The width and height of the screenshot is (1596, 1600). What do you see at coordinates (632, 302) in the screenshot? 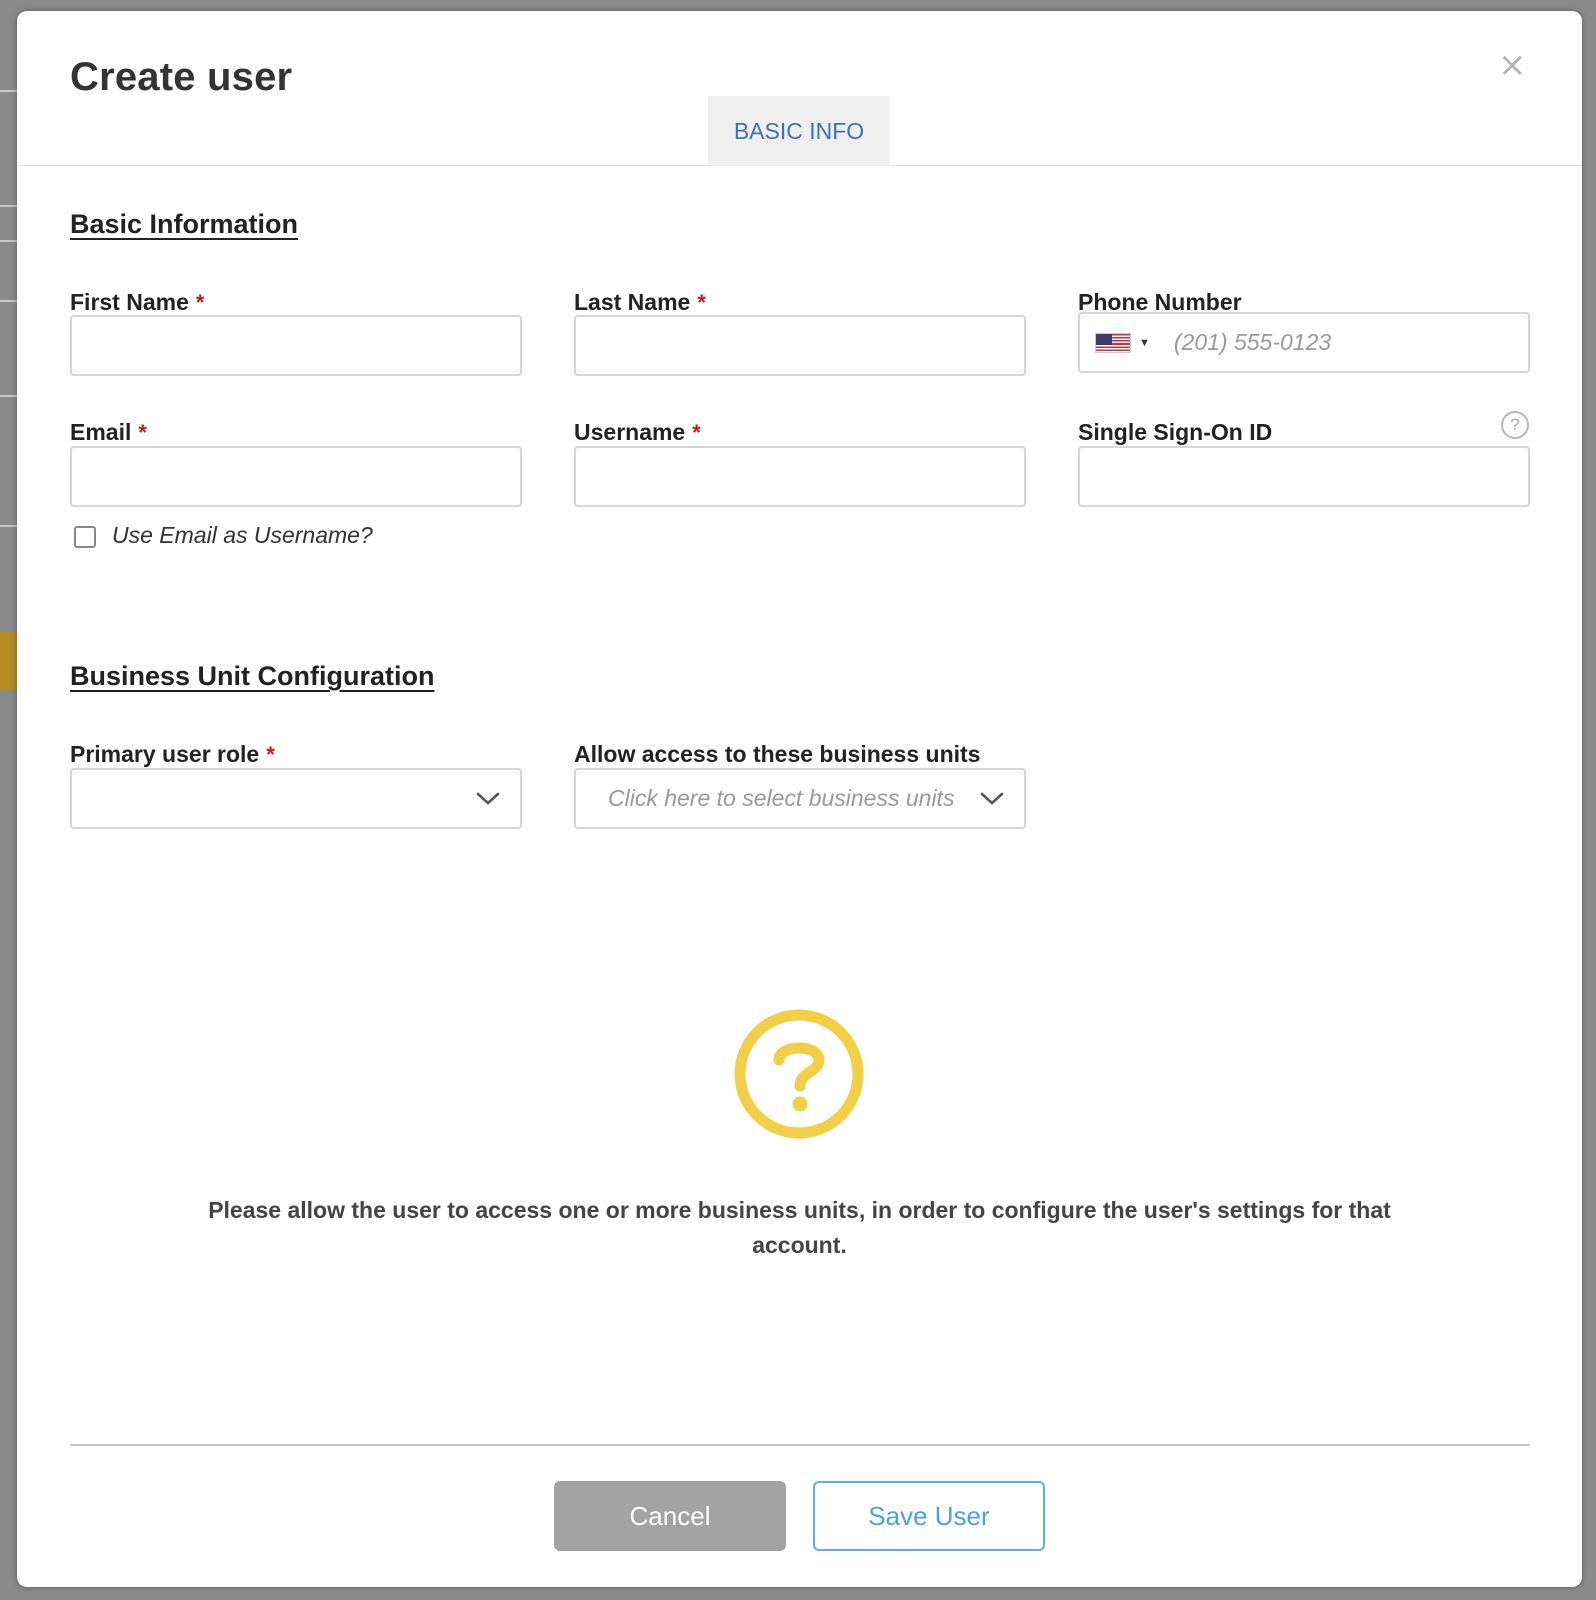
I see `last-name-label-text: Last Name` at bounding box center [632, 302].